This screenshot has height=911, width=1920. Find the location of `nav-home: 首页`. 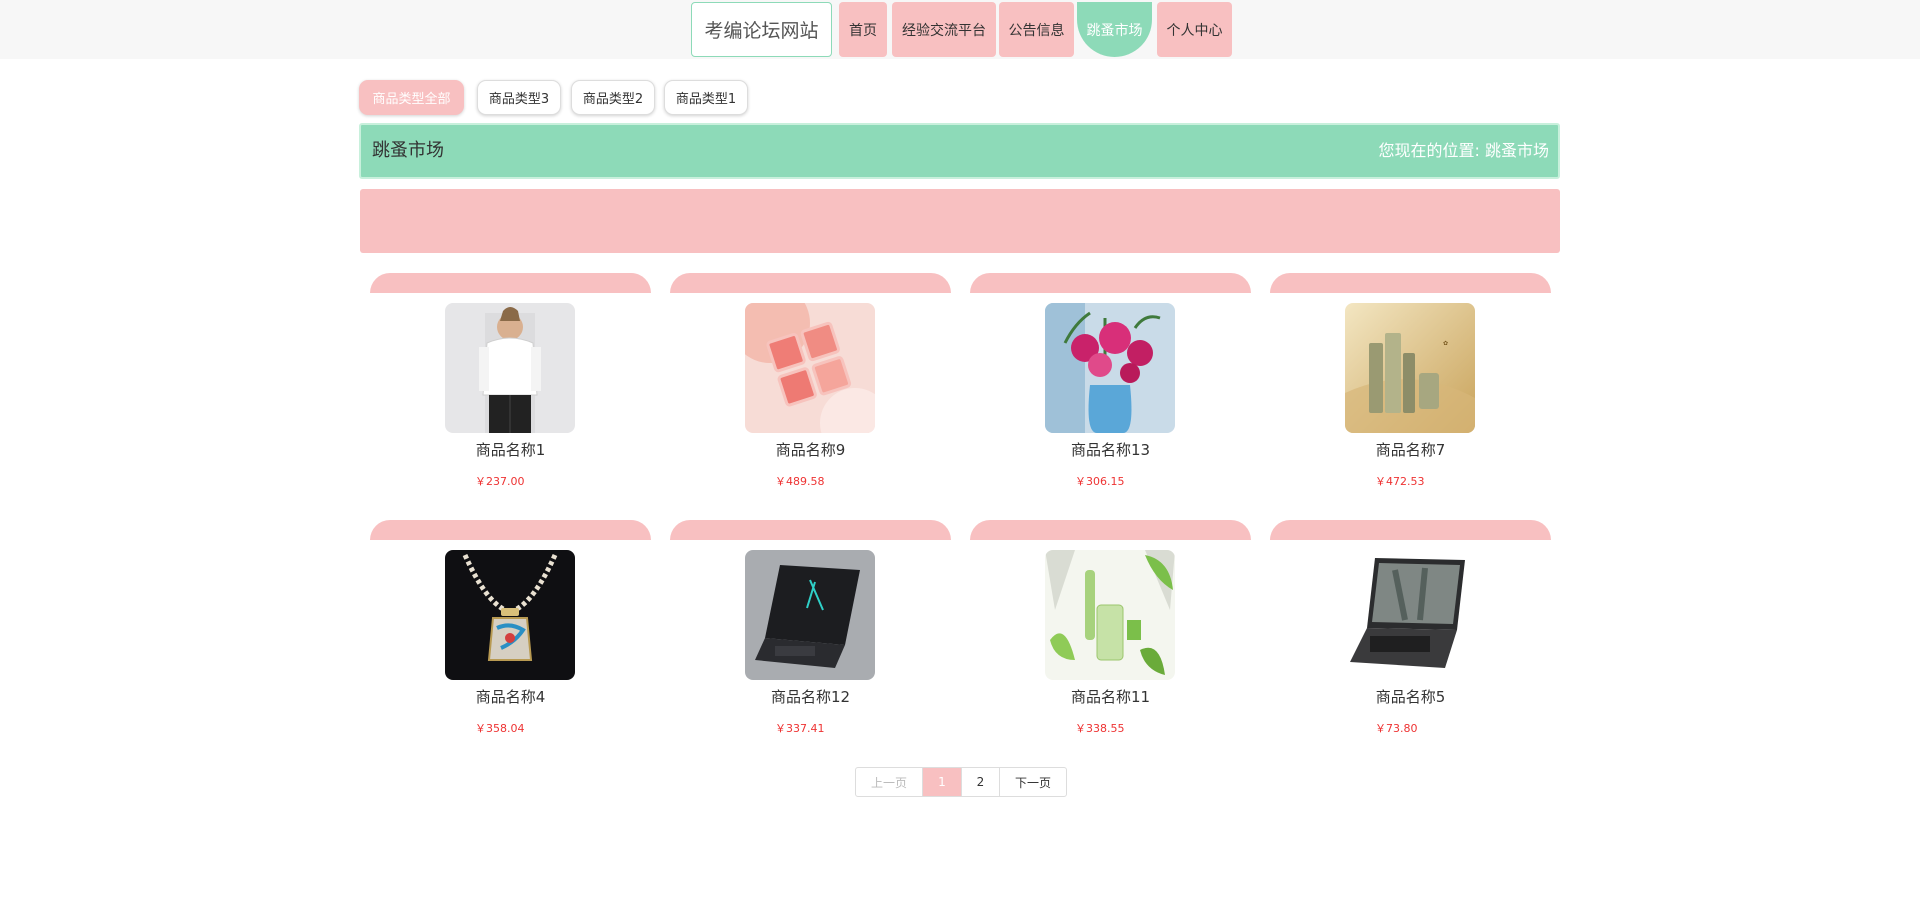

nav-home: 首页 is located at coordinates (863, 29).